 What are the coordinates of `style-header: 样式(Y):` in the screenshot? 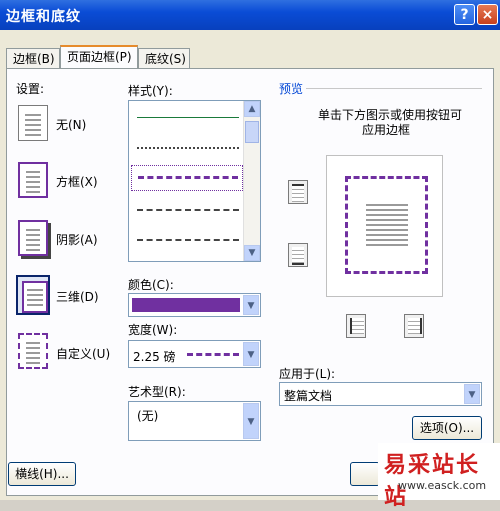 It's located at (150, 91).